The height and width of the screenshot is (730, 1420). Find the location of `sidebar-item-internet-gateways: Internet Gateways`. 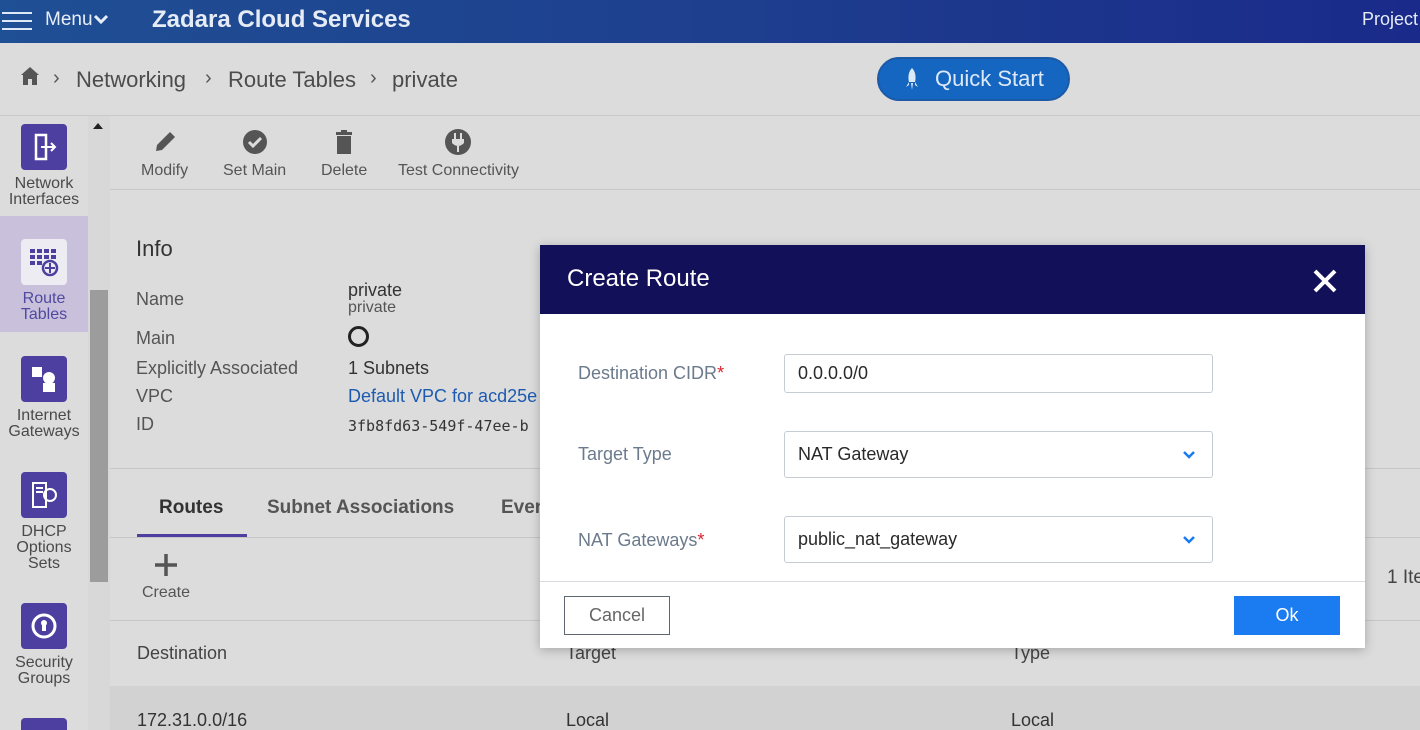

sidebar-item-internet-gateways: Internet Gateways is located at coordinates (44, 398).